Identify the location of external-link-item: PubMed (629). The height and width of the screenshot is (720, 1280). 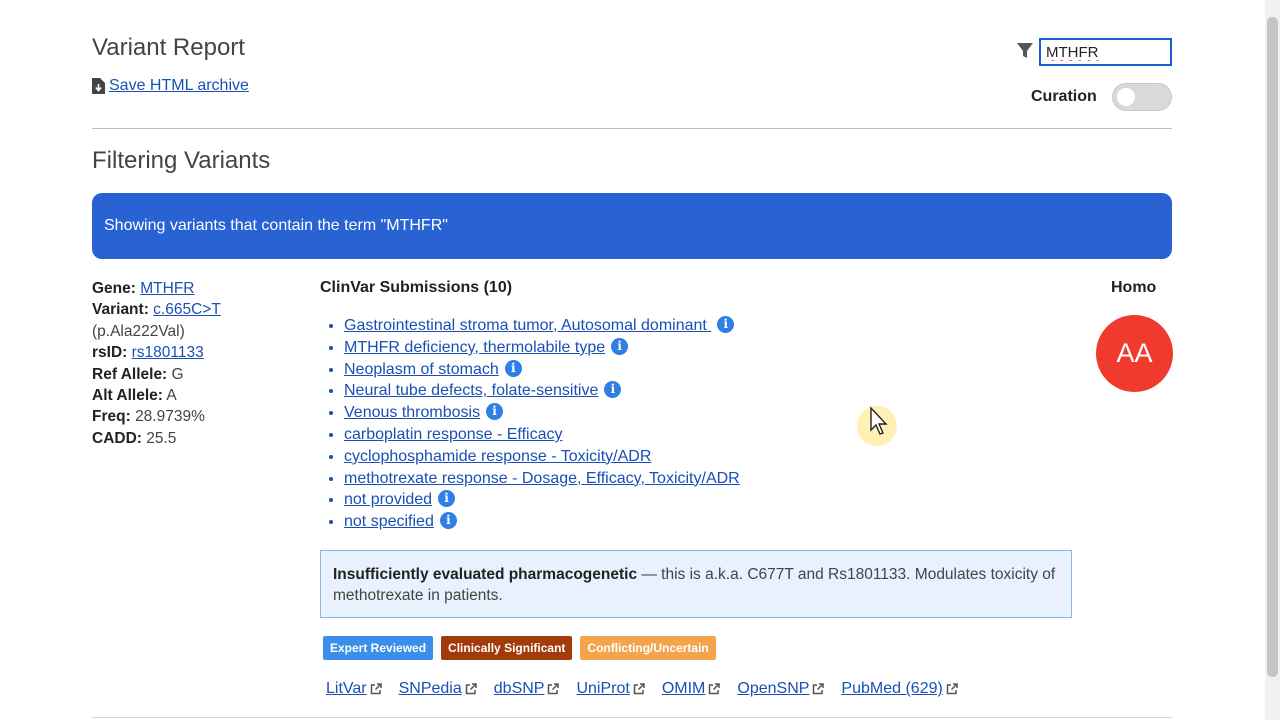
(899, 689).